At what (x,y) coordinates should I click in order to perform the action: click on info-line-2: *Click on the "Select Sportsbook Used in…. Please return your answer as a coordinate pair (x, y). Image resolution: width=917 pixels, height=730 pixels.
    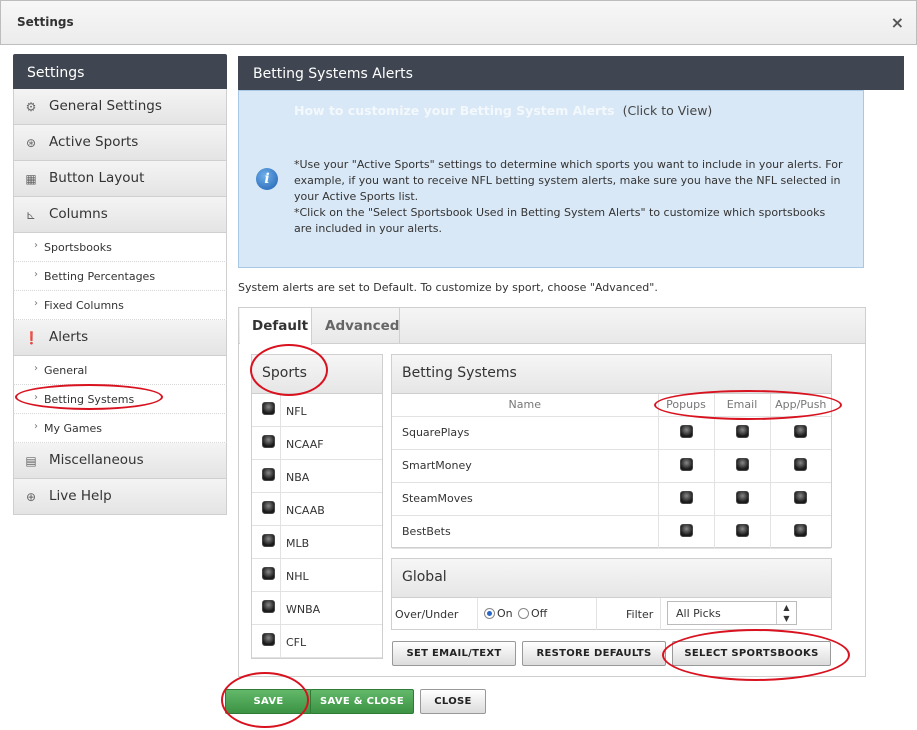
    Looking at the image, I should click on (560, 220).